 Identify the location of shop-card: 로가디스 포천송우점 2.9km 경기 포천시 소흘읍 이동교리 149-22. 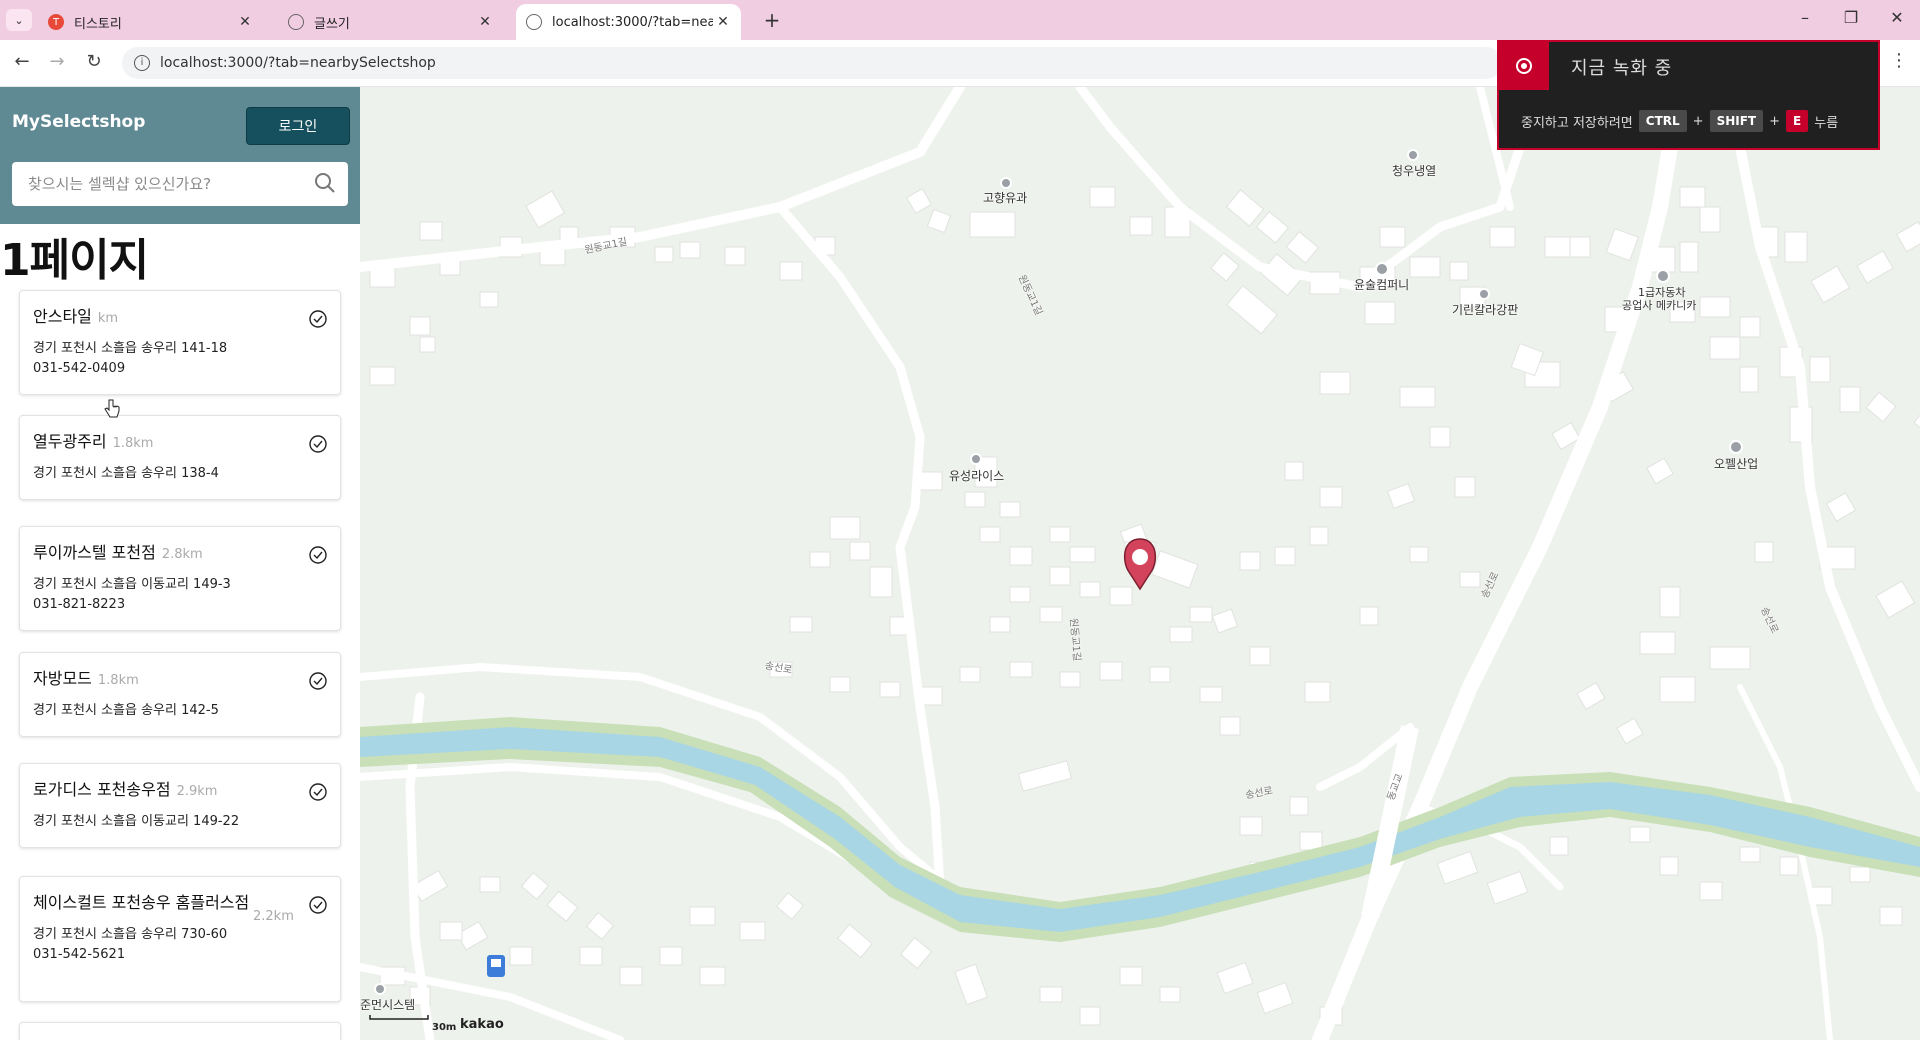
(180, 805).